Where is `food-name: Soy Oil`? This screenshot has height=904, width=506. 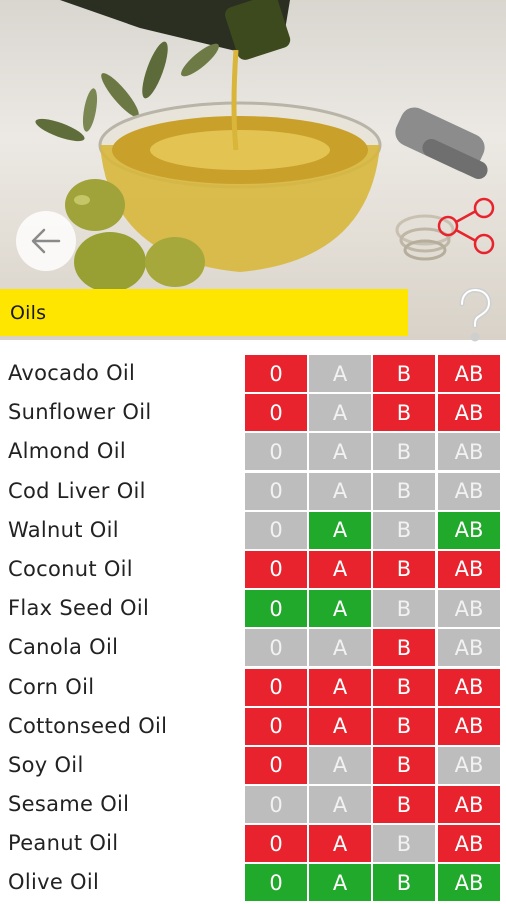
food-name: Soy Oil is located at coordinates (46, 764).